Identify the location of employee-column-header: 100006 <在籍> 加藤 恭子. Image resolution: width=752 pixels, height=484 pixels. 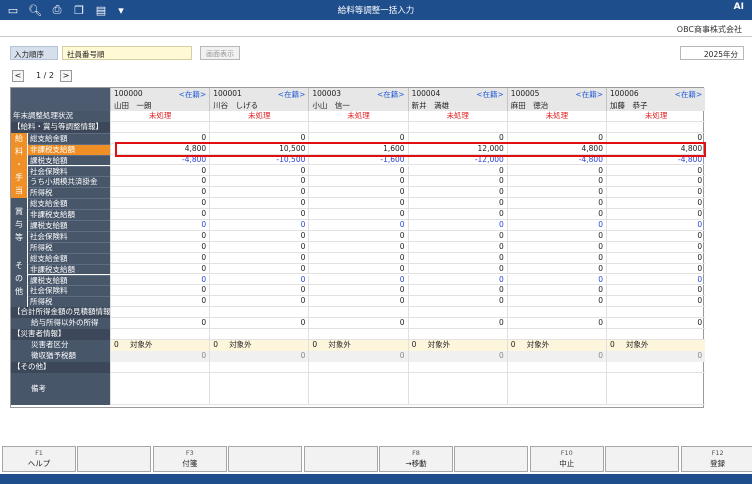
(655, 99).